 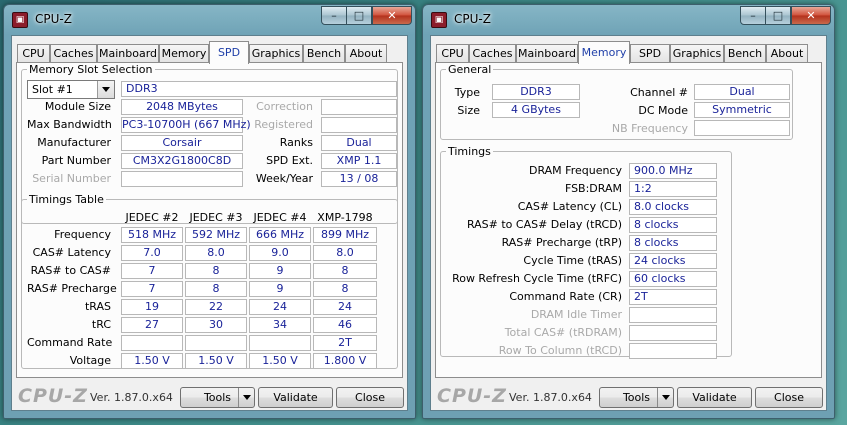 I want to click on group-title: General, so click(x=470, y=69).